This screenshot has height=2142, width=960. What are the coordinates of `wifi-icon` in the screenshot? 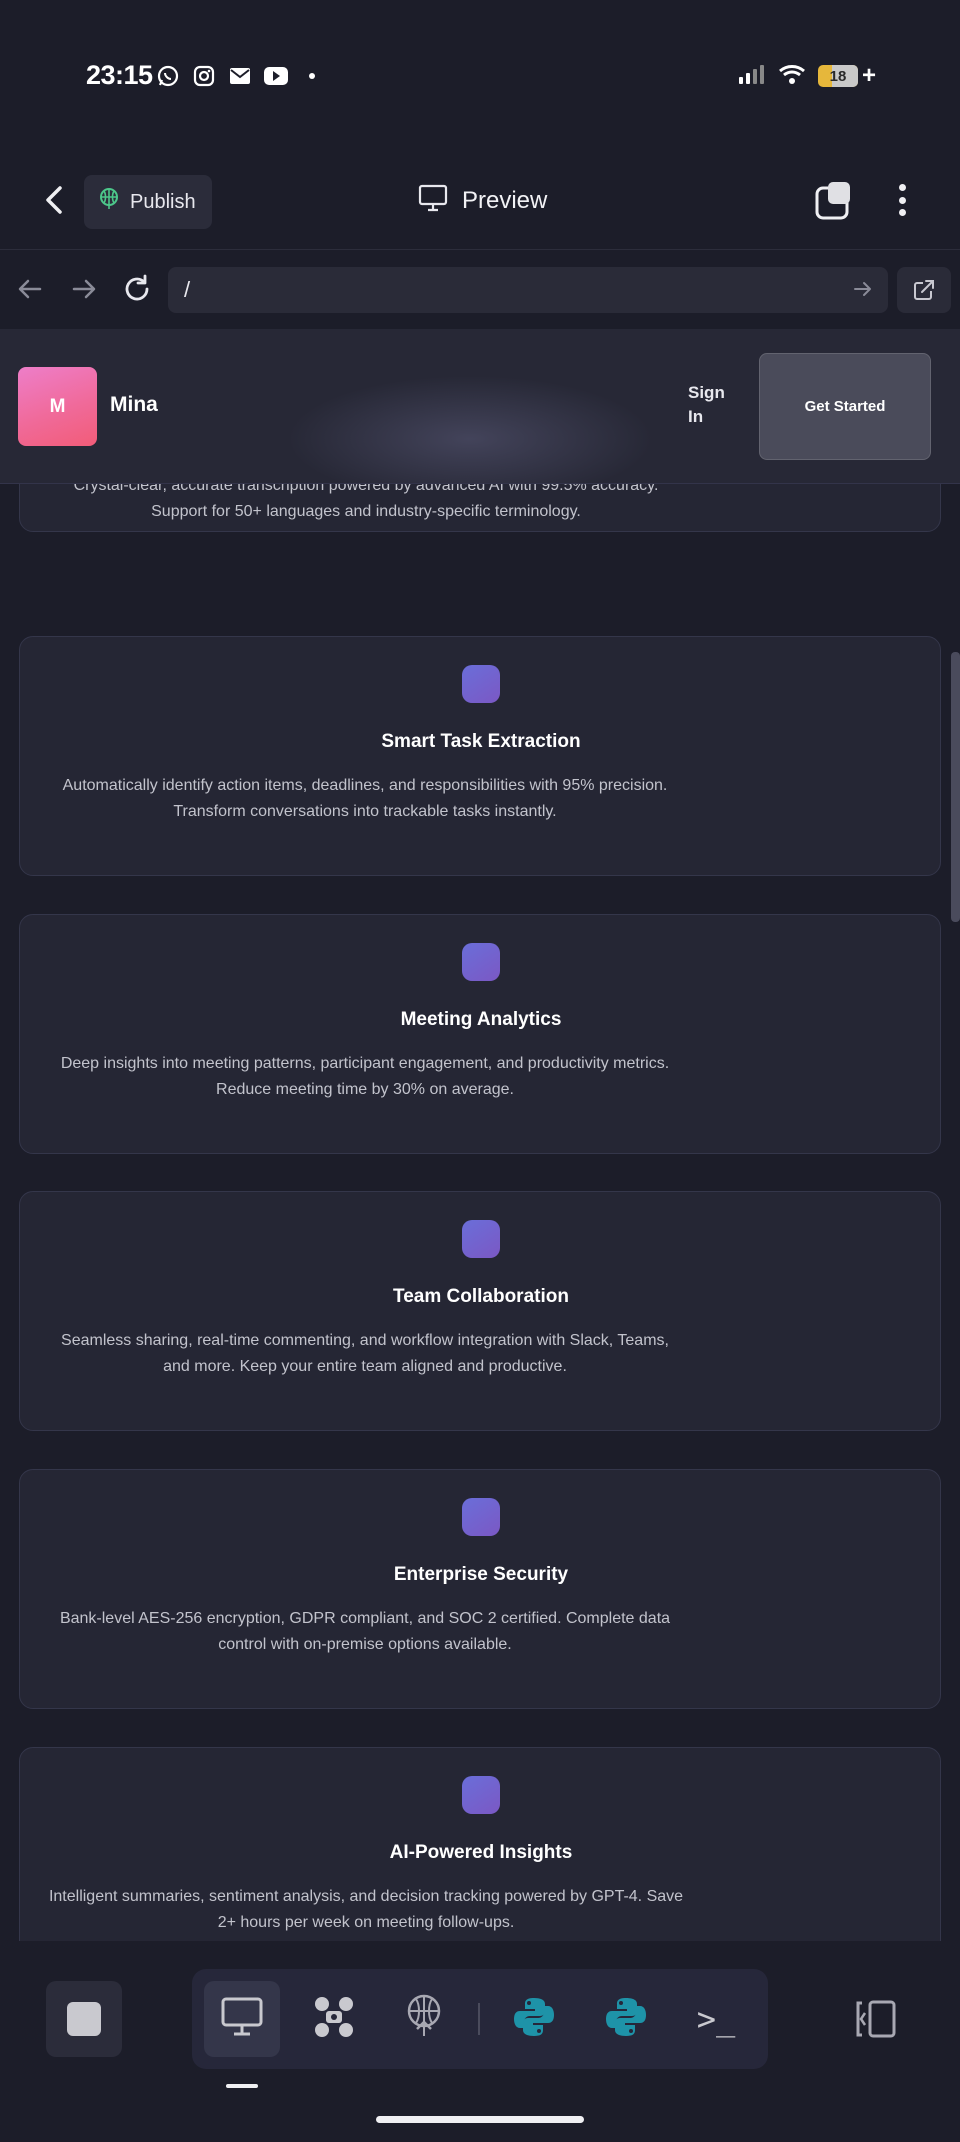 It's located at (792, 76).